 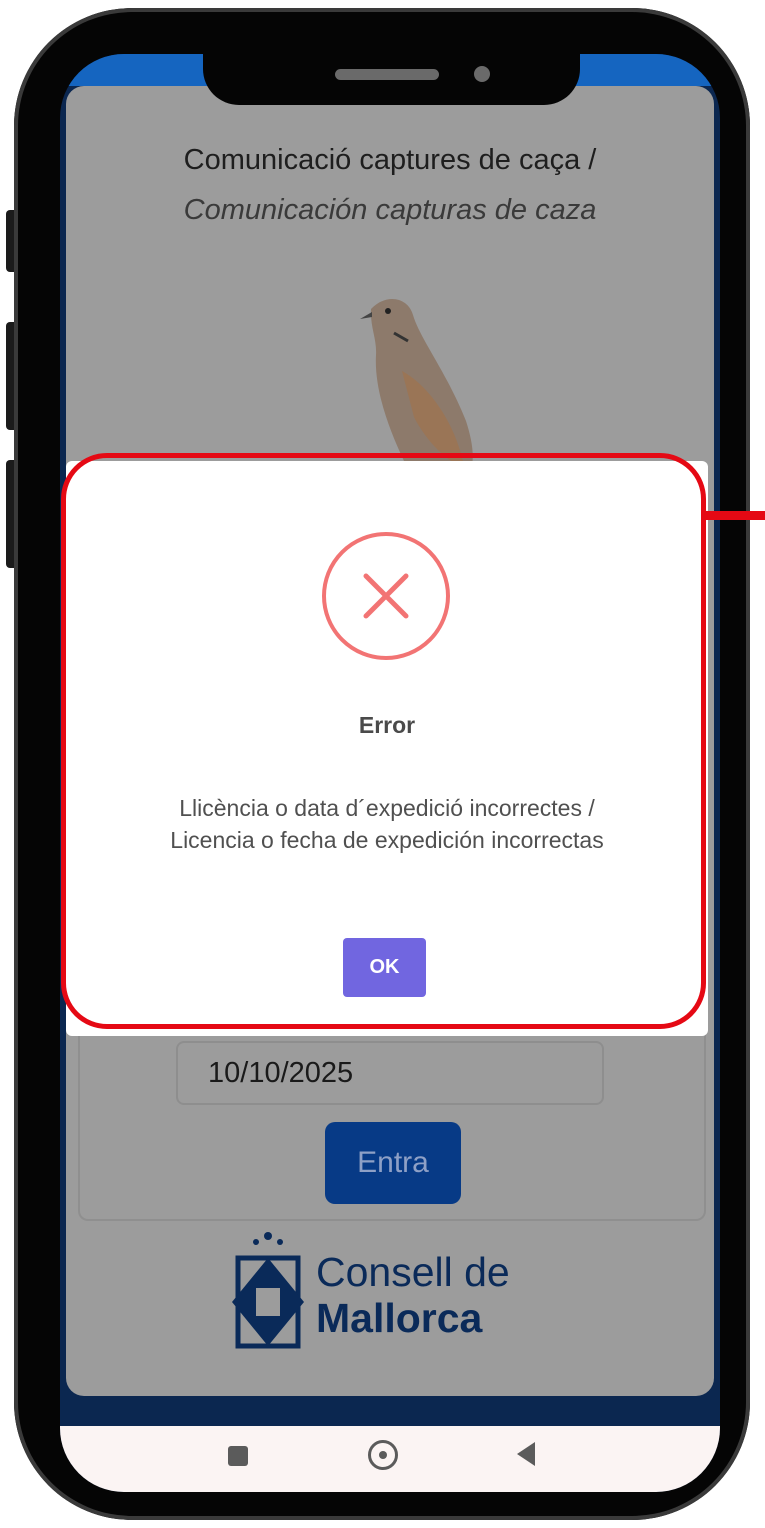 I want to click on front-camera, so click(x=482, y=74).